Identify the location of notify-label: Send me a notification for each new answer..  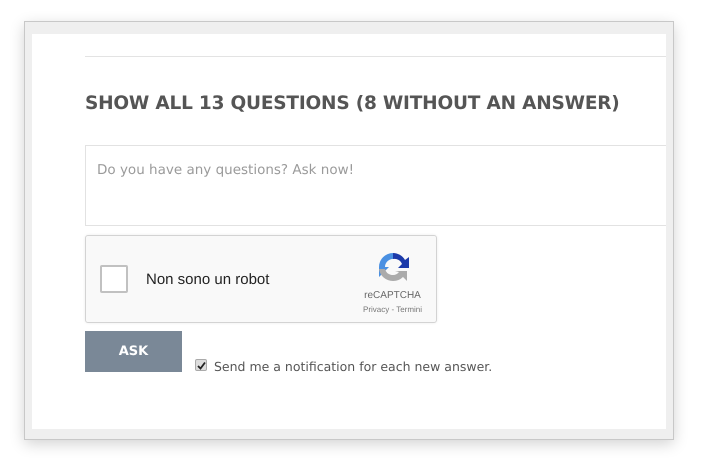
(353, 366).